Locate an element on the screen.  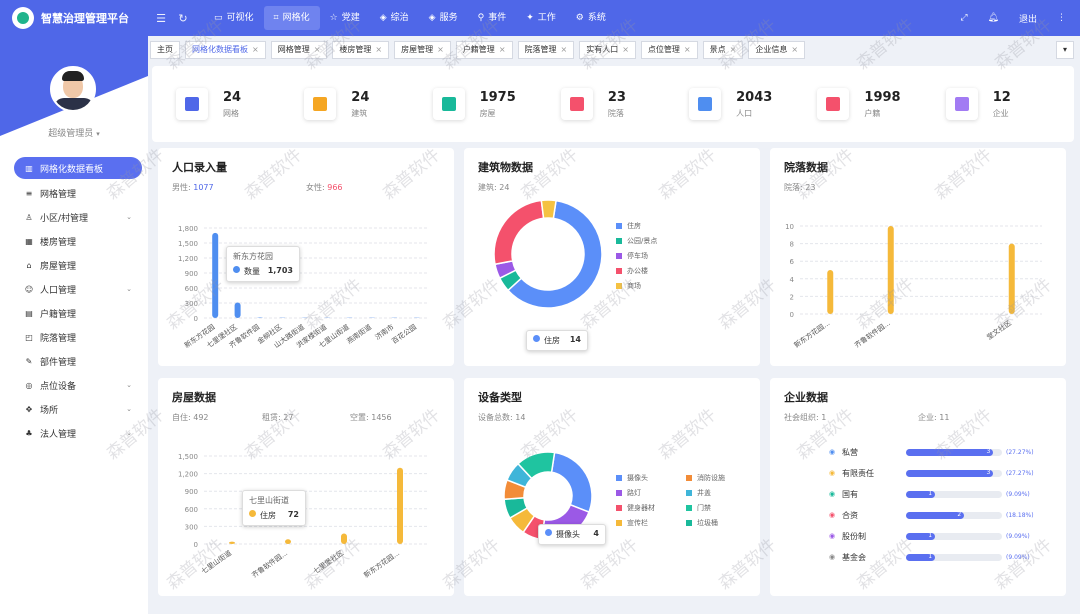
legend-label: 路灯 is located at coordinates (634, 492).